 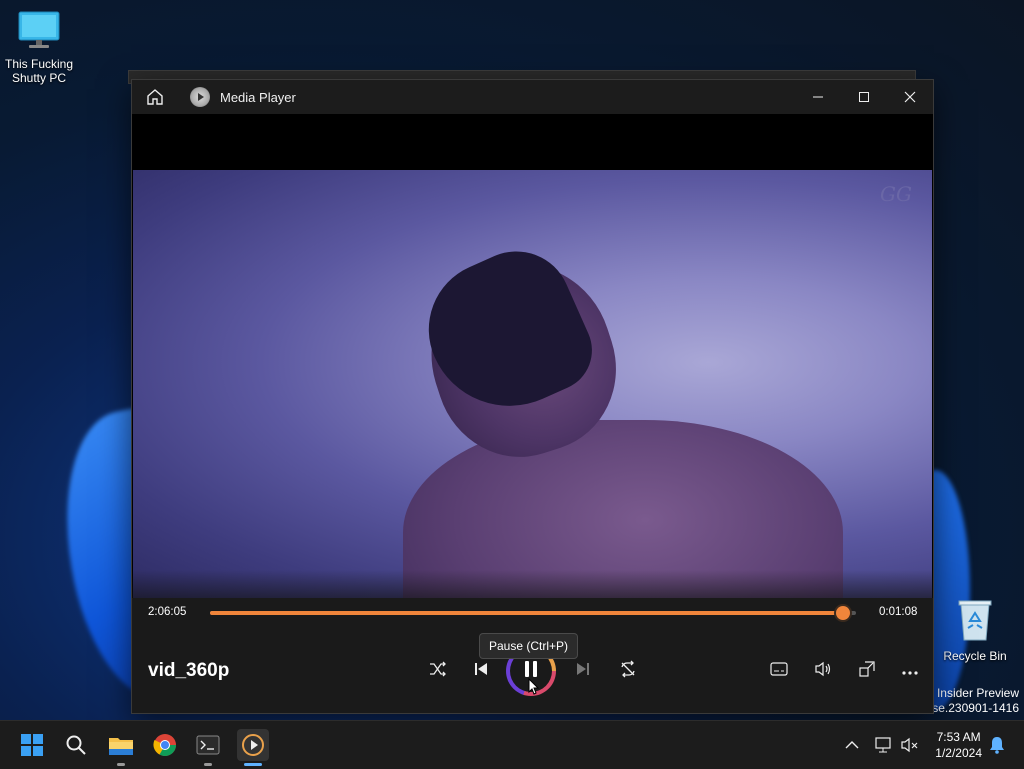 What do you see at coordinates (534, 689) in the screenshot?
I see `mouse-cursor-icon` at bounding box center [534, 689].